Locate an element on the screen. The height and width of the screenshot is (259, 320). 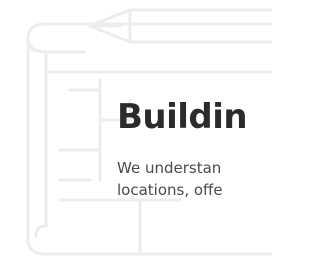
hero-description-line: locations, offe is located at coordinates (170, 190).